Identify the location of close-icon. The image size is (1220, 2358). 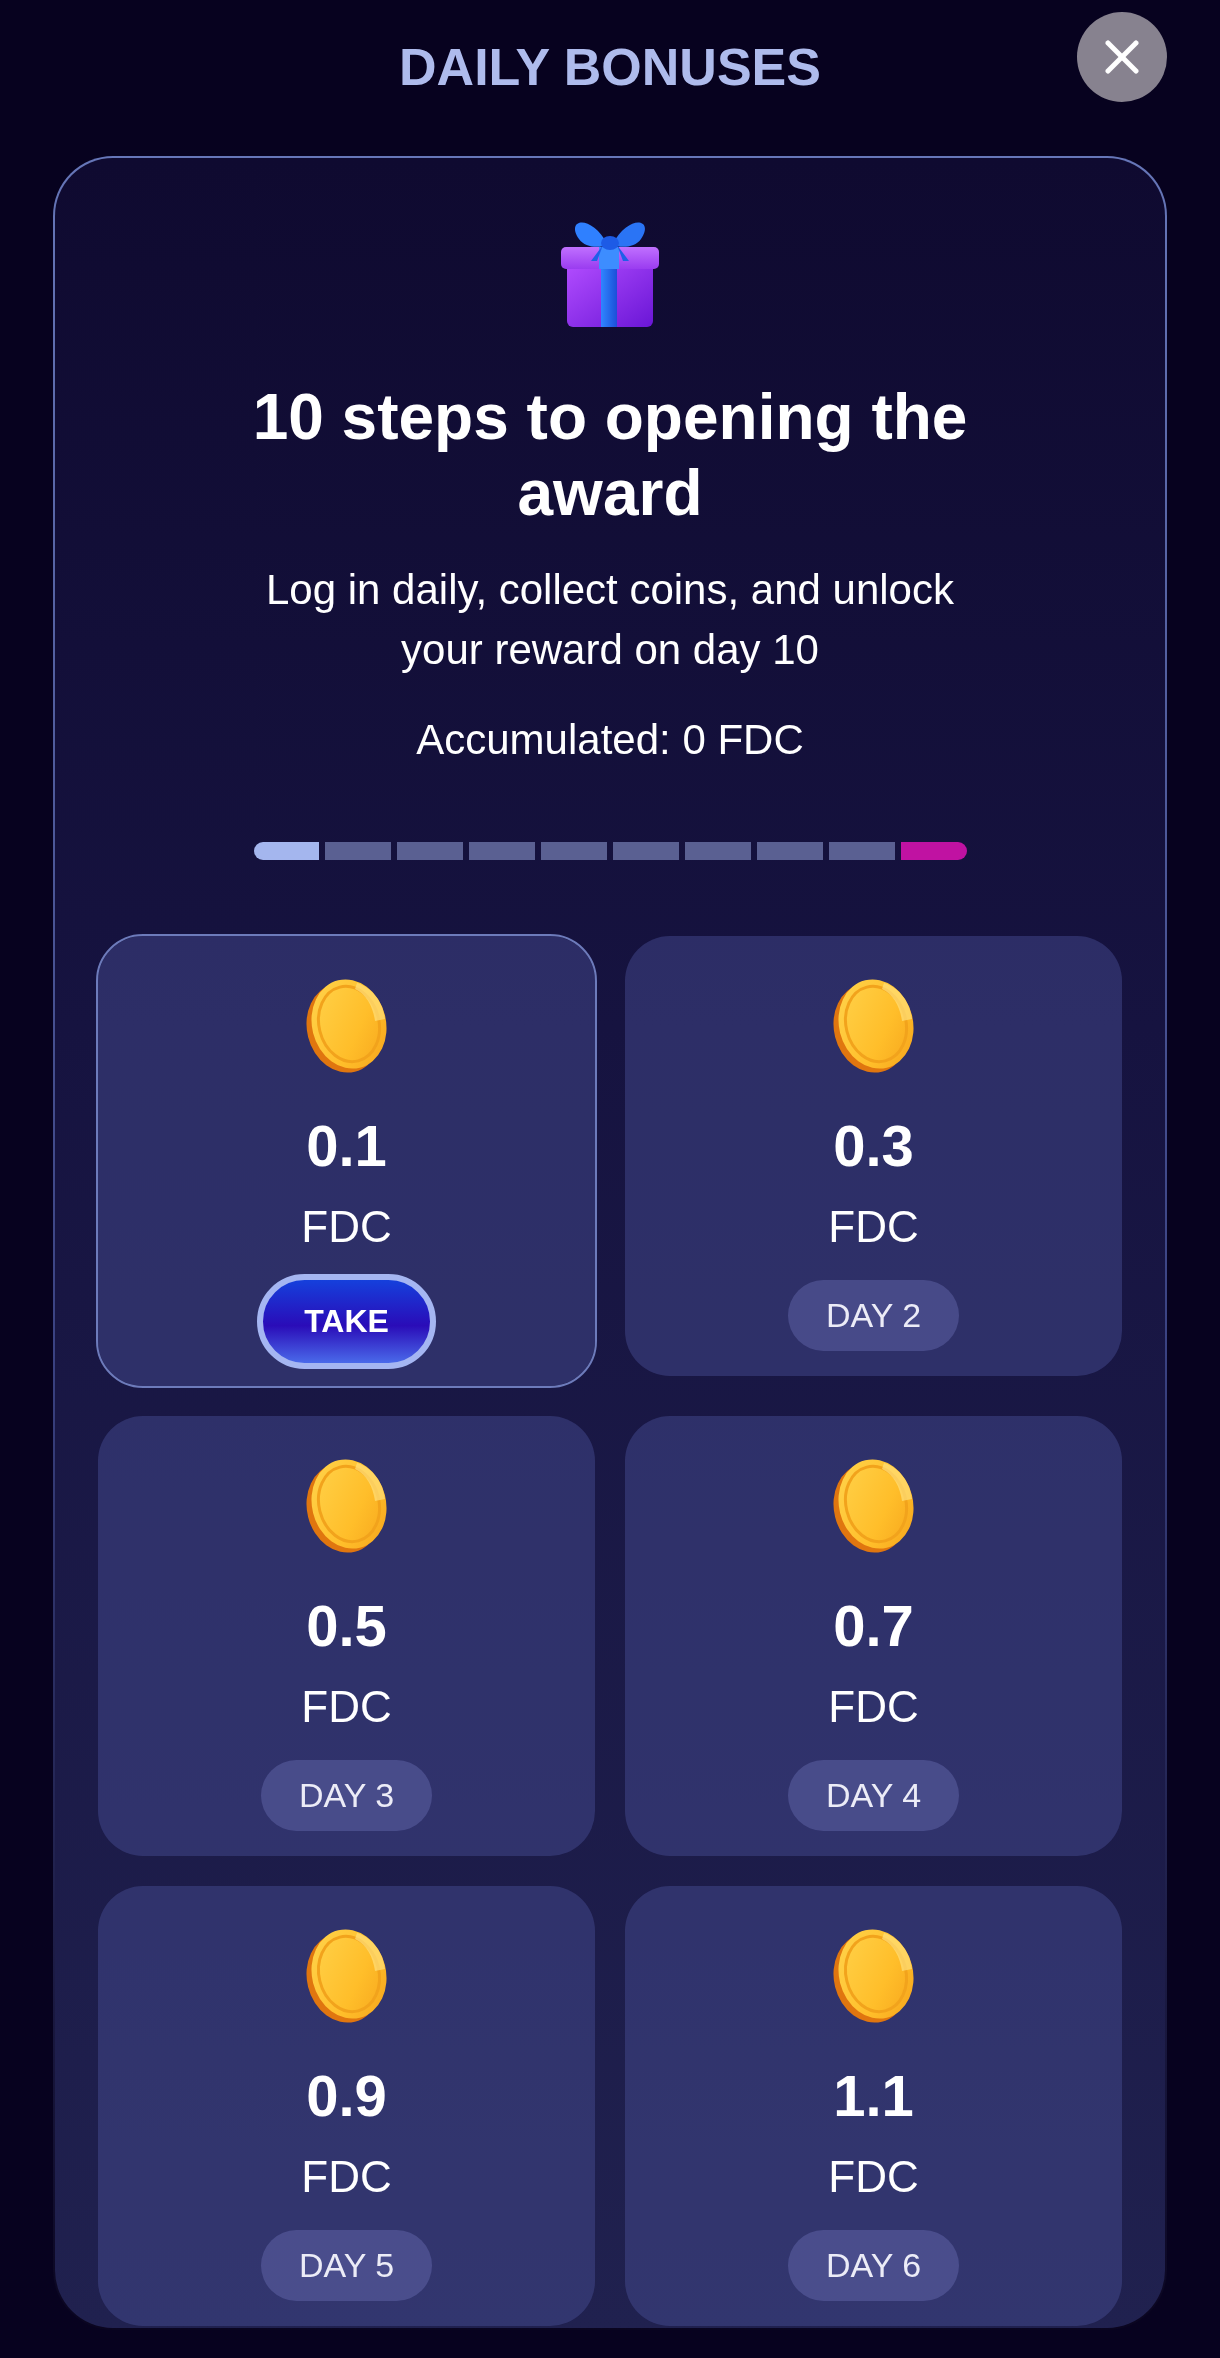
(1122, 57).